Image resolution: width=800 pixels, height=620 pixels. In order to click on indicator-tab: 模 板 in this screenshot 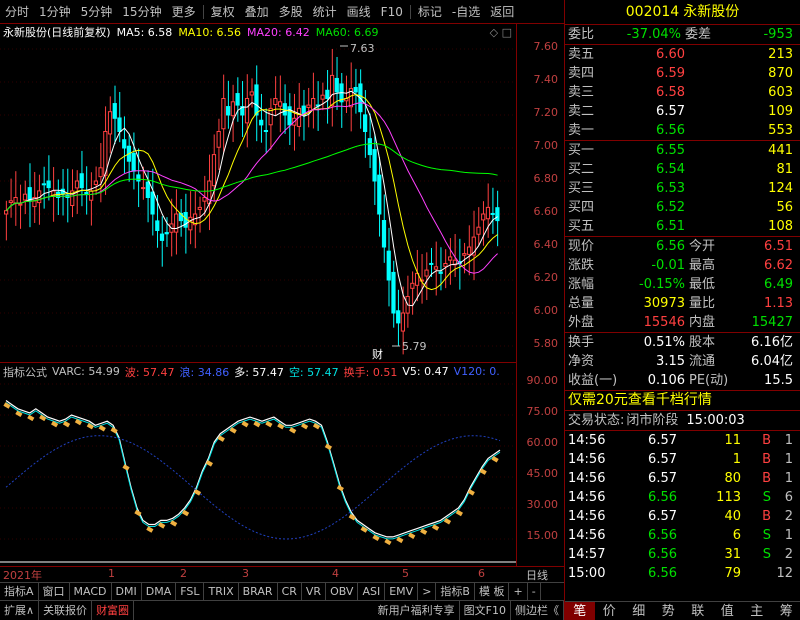, I will do `click(492, 591)`.